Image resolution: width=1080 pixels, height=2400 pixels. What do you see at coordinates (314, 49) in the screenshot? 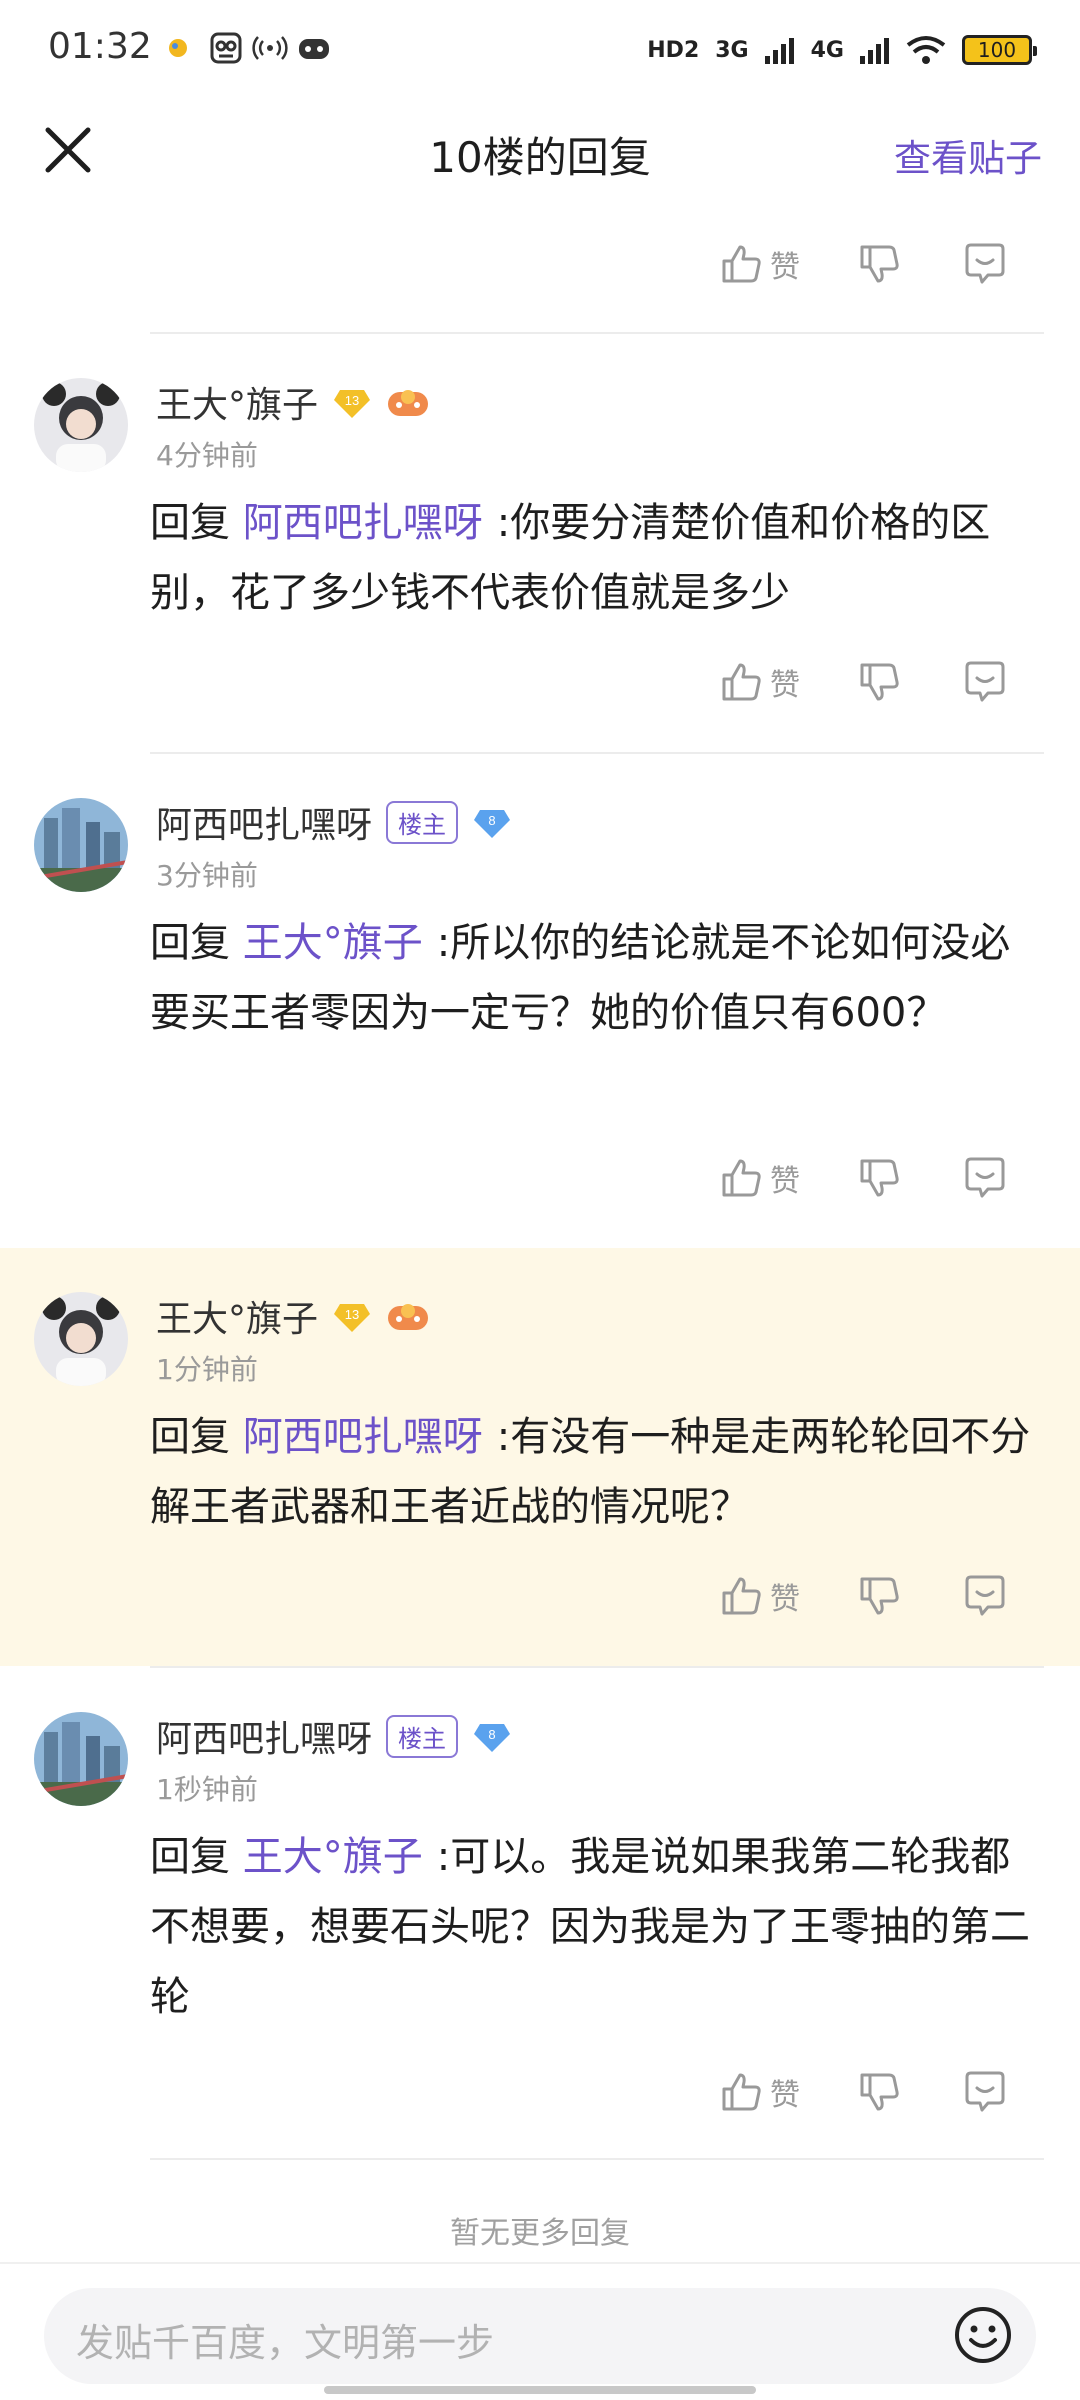
I see `game-icon` at bounding box center [314, 49].